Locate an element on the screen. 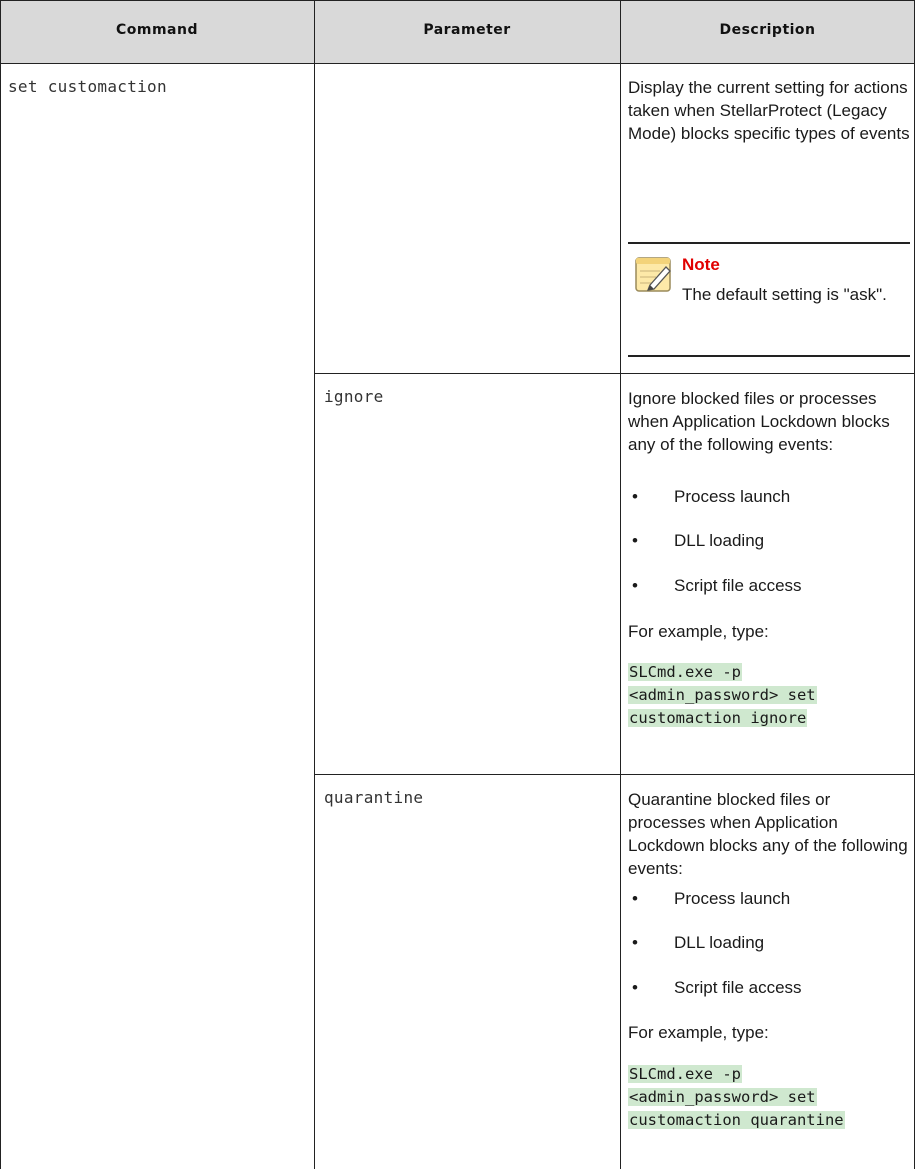 Image resolution: width=915 pixels, height=1169 pixels. row3-example-label: For example, type: is located at coordinates (698, 1032).